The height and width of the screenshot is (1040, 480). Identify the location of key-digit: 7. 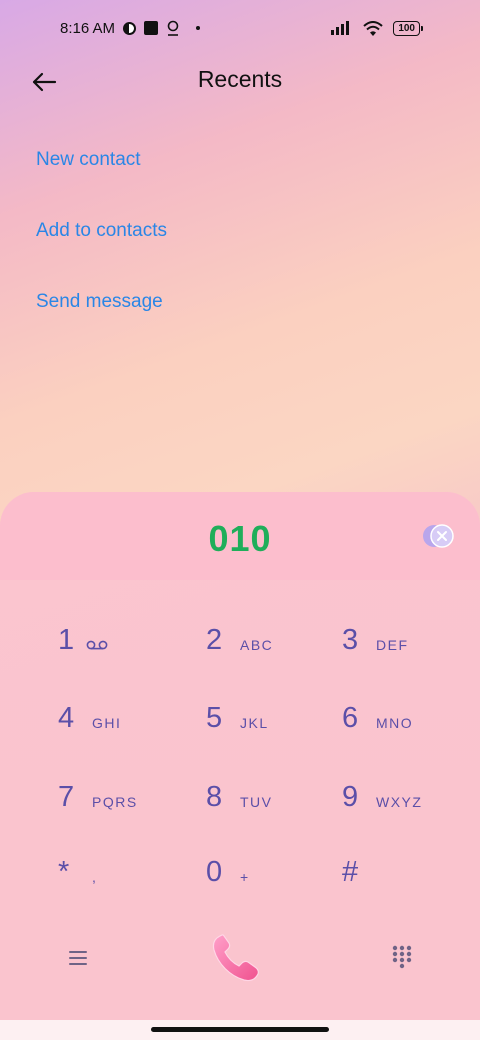
(66, 796).